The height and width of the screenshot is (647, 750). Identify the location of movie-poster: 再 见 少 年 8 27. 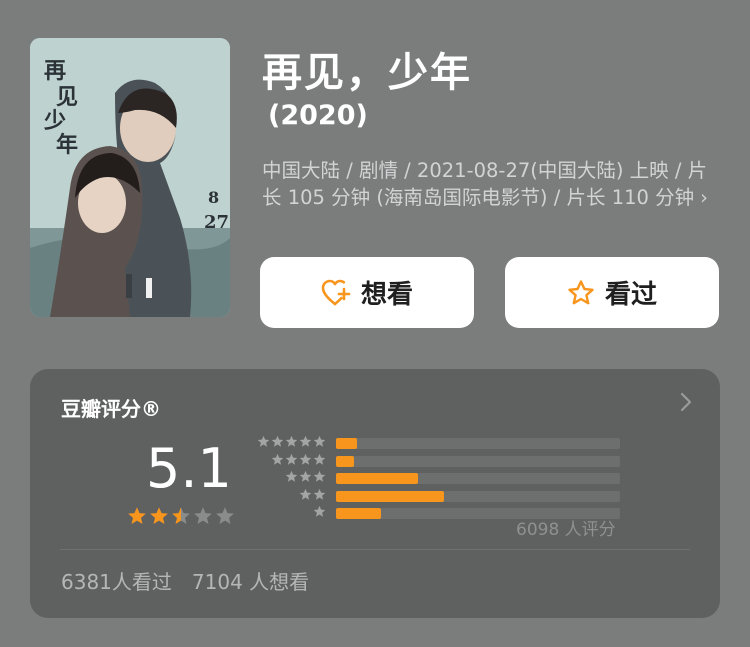
(130, 177).